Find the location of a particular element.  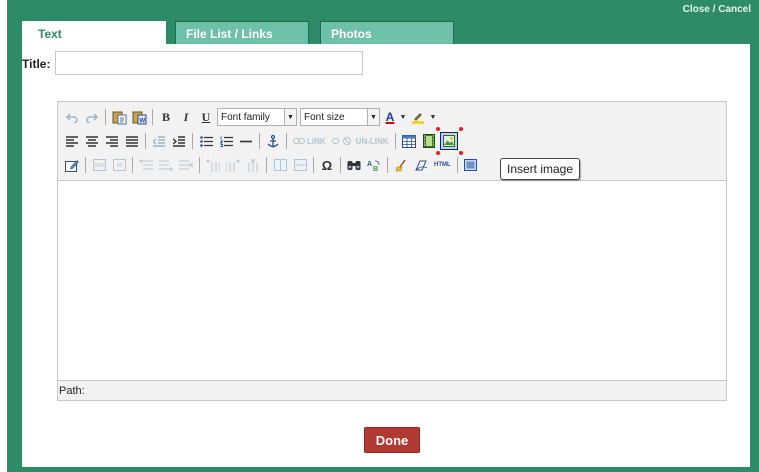

svg-text: B is located at coordinates (375, 169).